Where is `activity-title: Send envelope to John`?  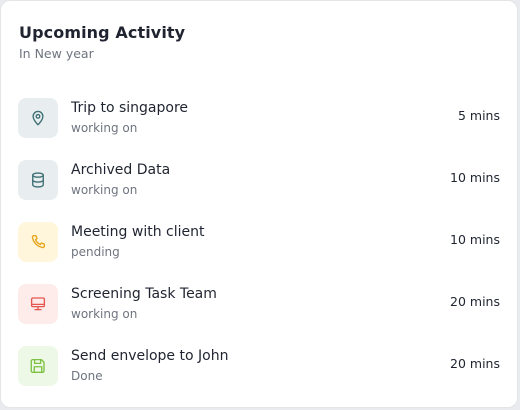
activity-title: Send envelope to John is located at coordinates (150, 356).